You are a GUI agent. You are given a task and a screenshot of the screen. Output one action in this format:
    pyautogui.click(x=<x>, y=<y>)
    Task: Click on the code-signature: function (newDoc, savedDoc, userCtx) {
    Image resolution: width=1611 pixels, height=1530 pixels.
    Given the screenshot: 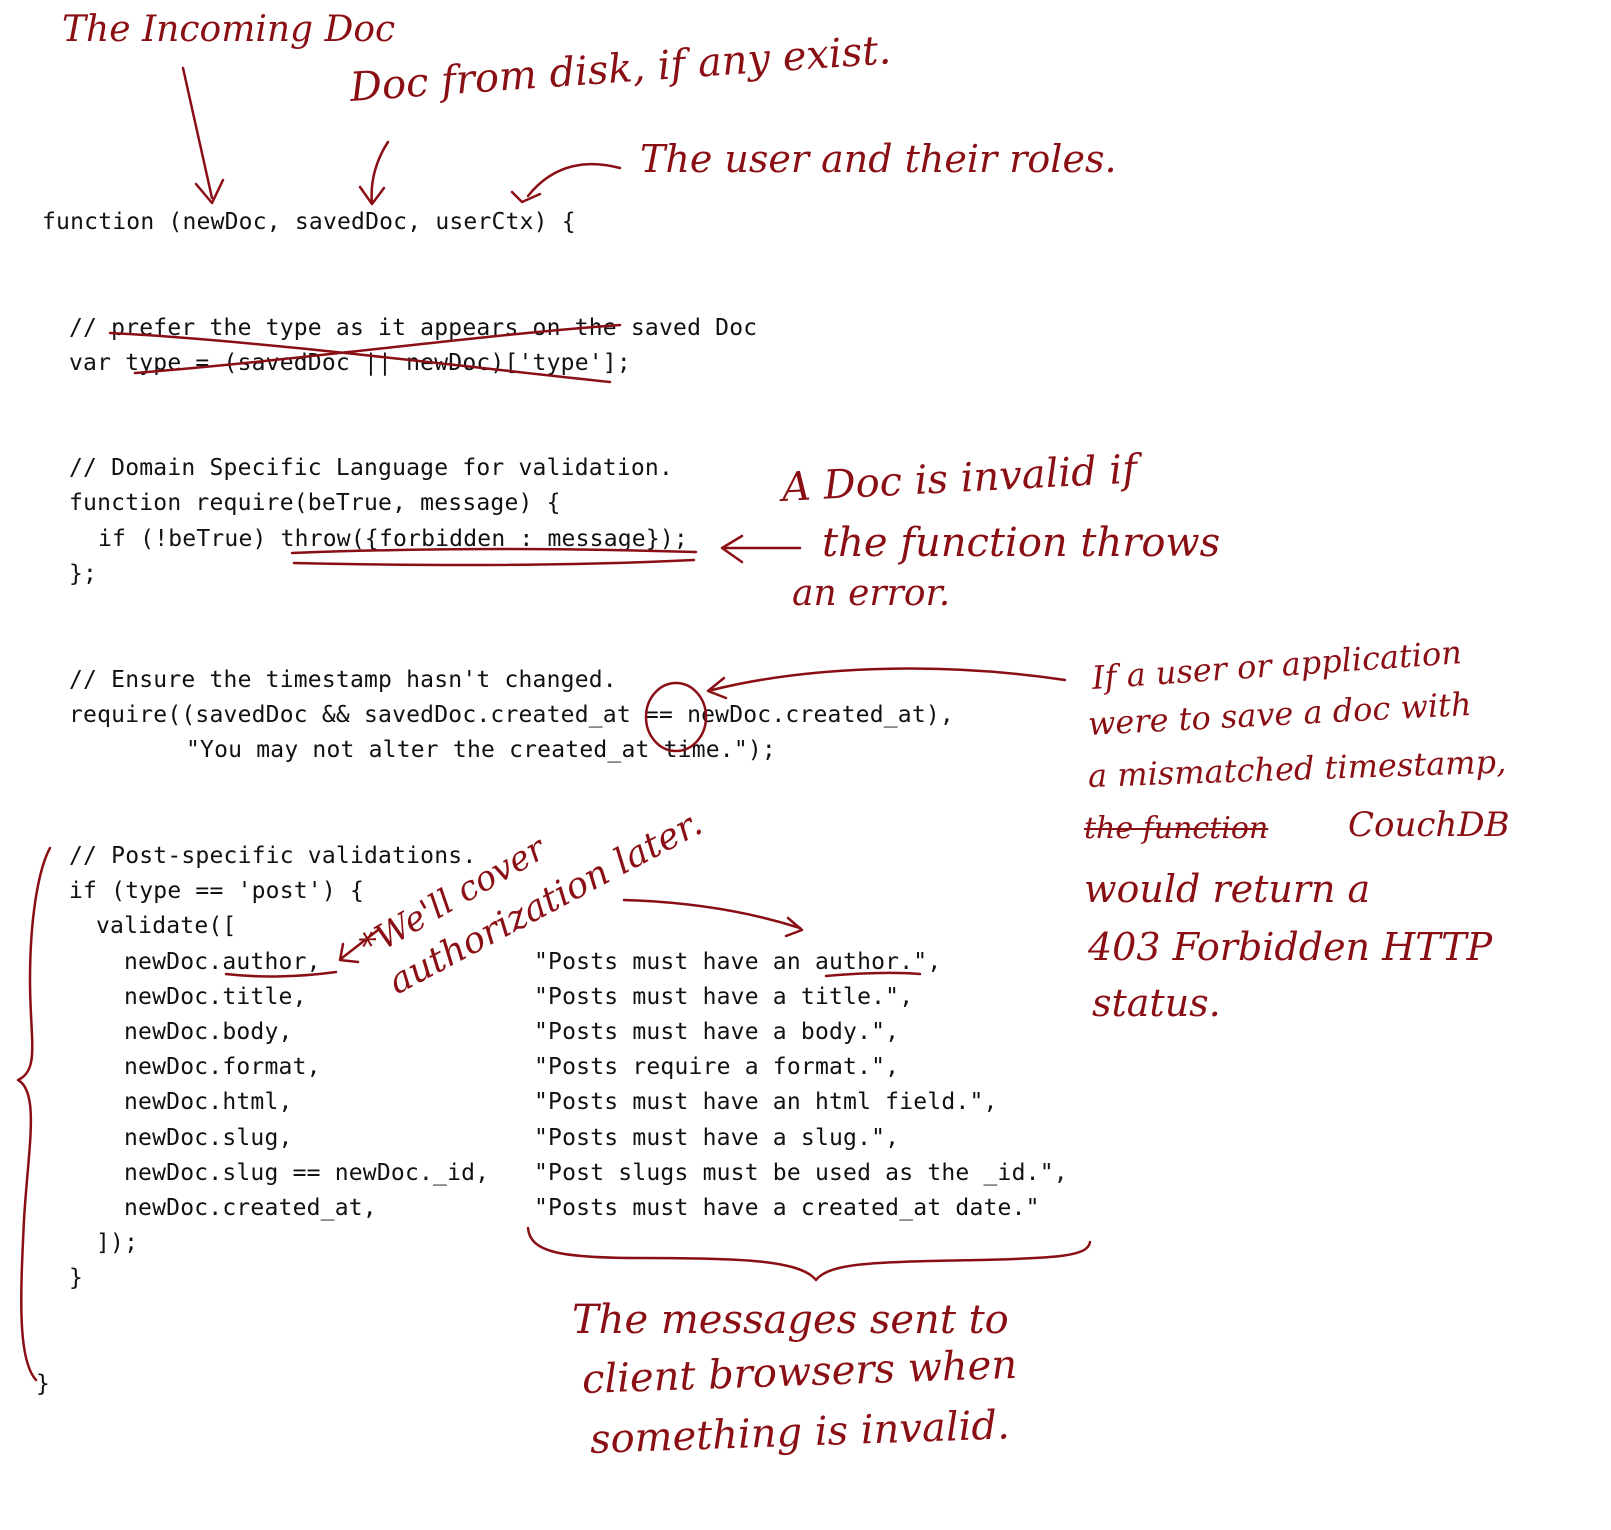 What is the action you would take?
    pyautogui.click(x=309, y=222)
    